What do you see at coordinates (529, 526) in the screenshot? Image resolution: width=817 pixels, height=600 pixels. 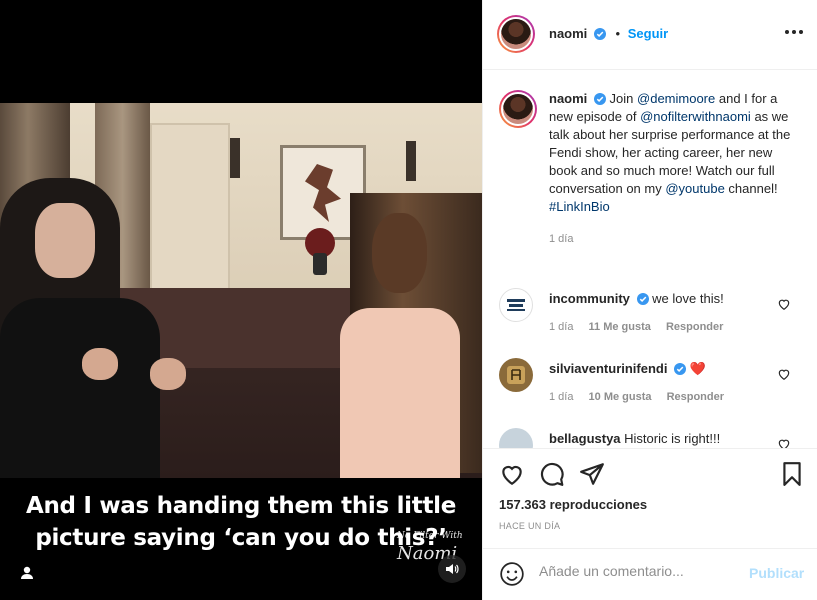 I see `post-date: HACE UN DÍA` at bounding box center [529, 526].